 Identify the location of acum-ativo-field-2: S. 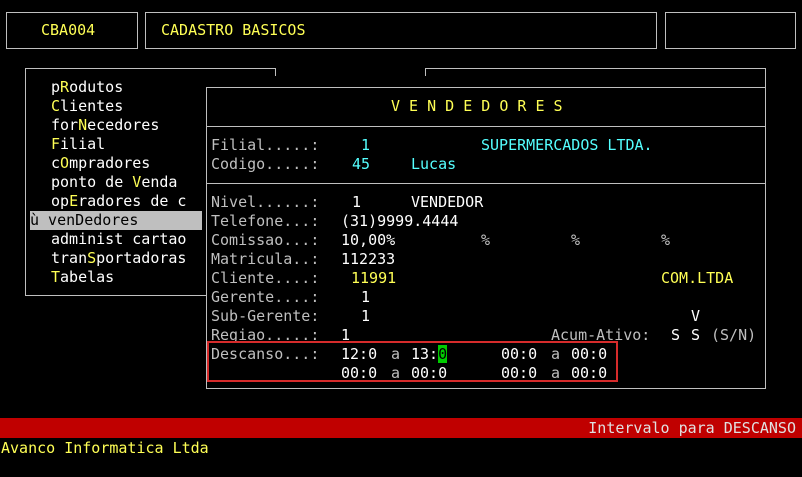
(695, 335).